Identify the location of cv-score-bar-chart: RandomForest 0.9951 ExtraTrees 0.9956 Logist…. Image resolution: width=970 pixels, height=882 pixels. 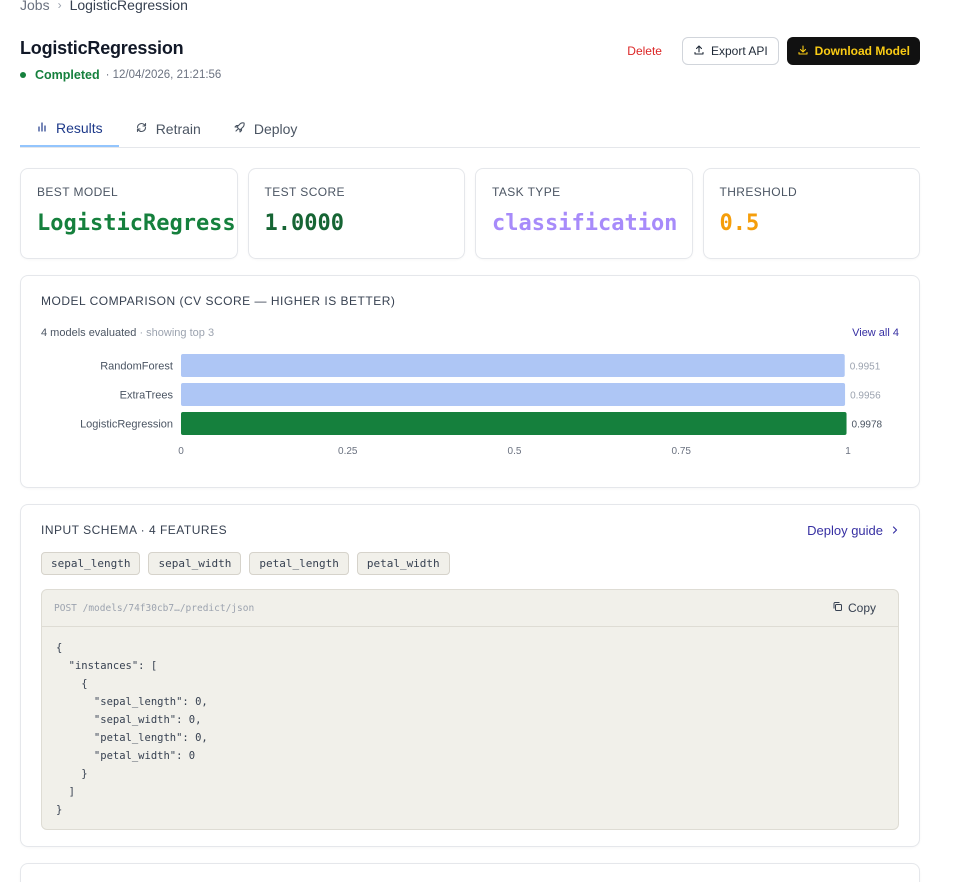
(481, 405).